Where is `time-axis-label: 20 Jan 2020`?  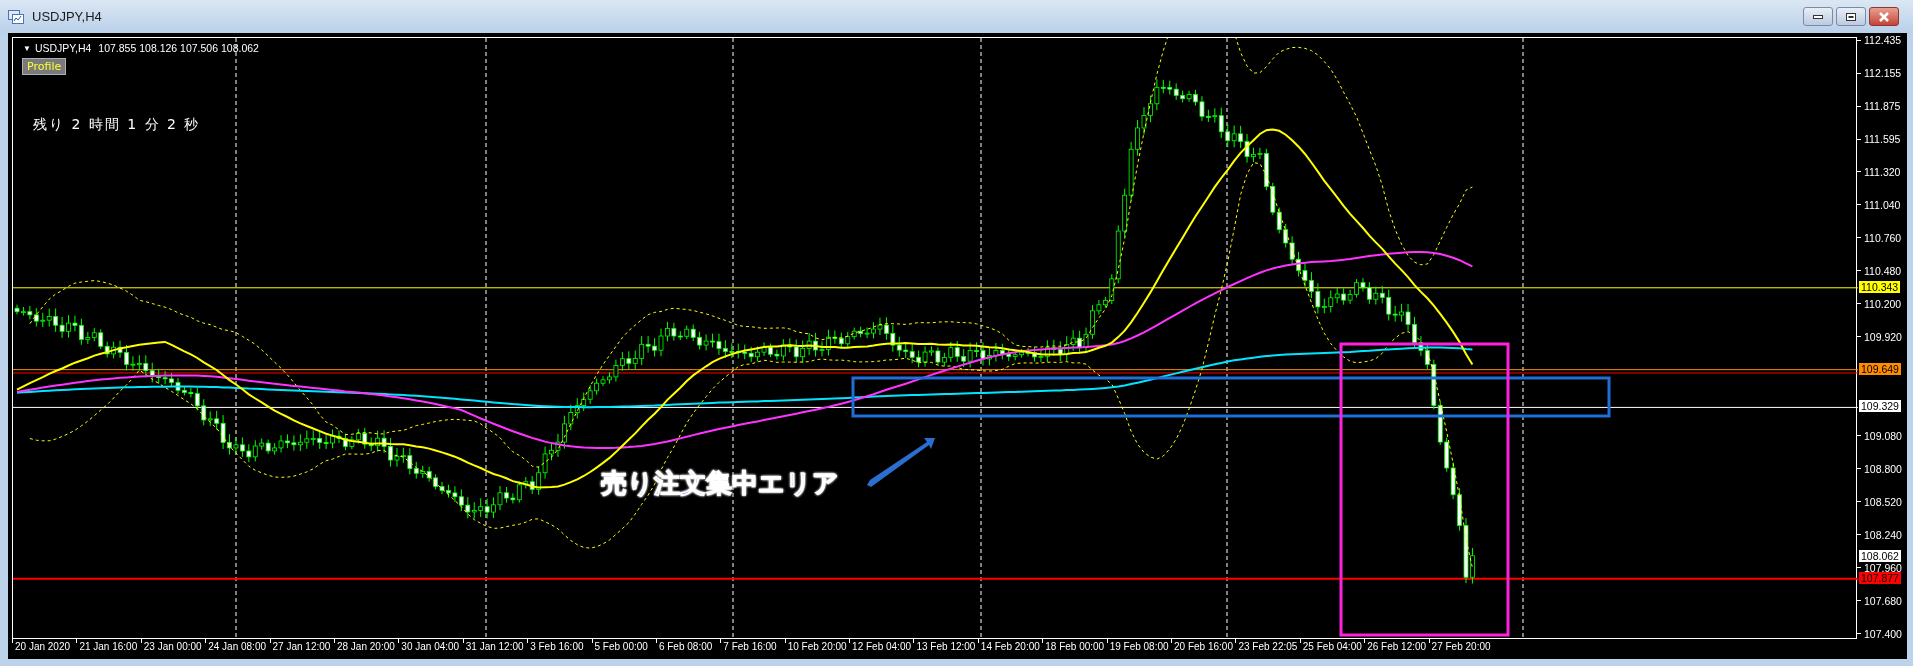 time-axis-label: 20 Jan 2020 is located at coordinates (43, 647).